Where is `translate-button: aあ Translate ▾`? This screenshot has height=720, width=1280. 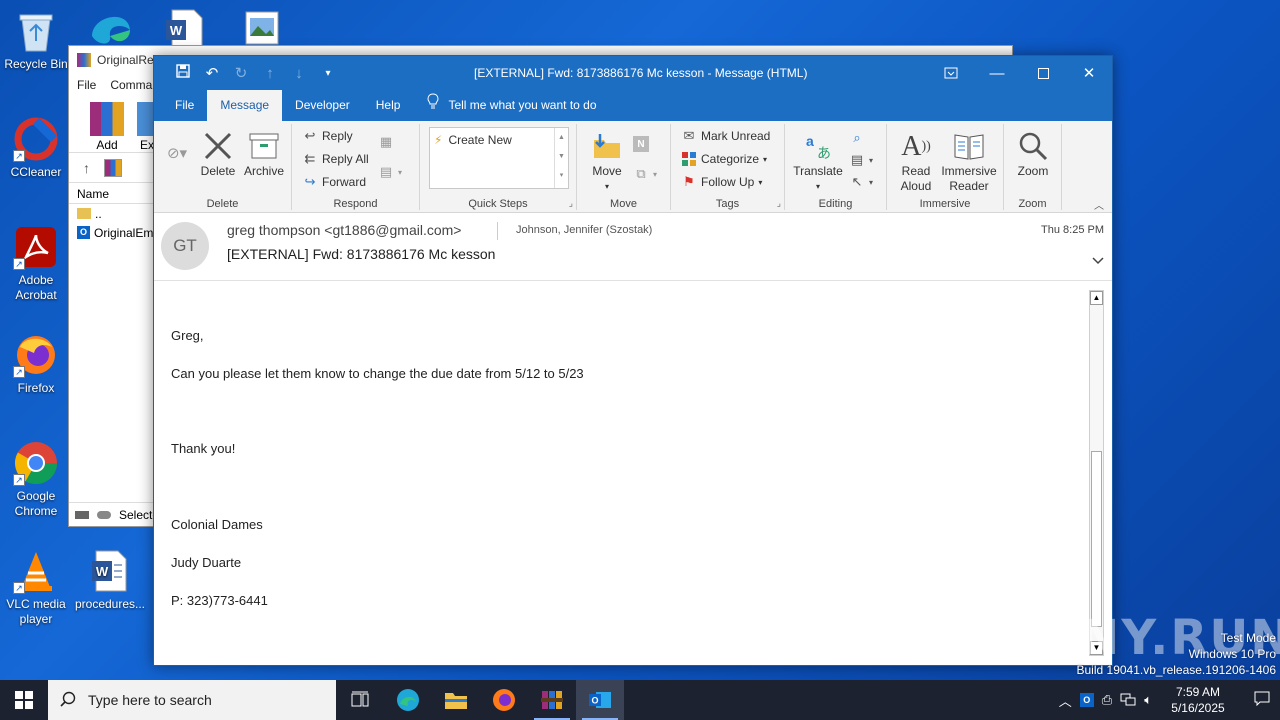 translate-button: aあ Translate ▾ is located at coordinates (818, 161).